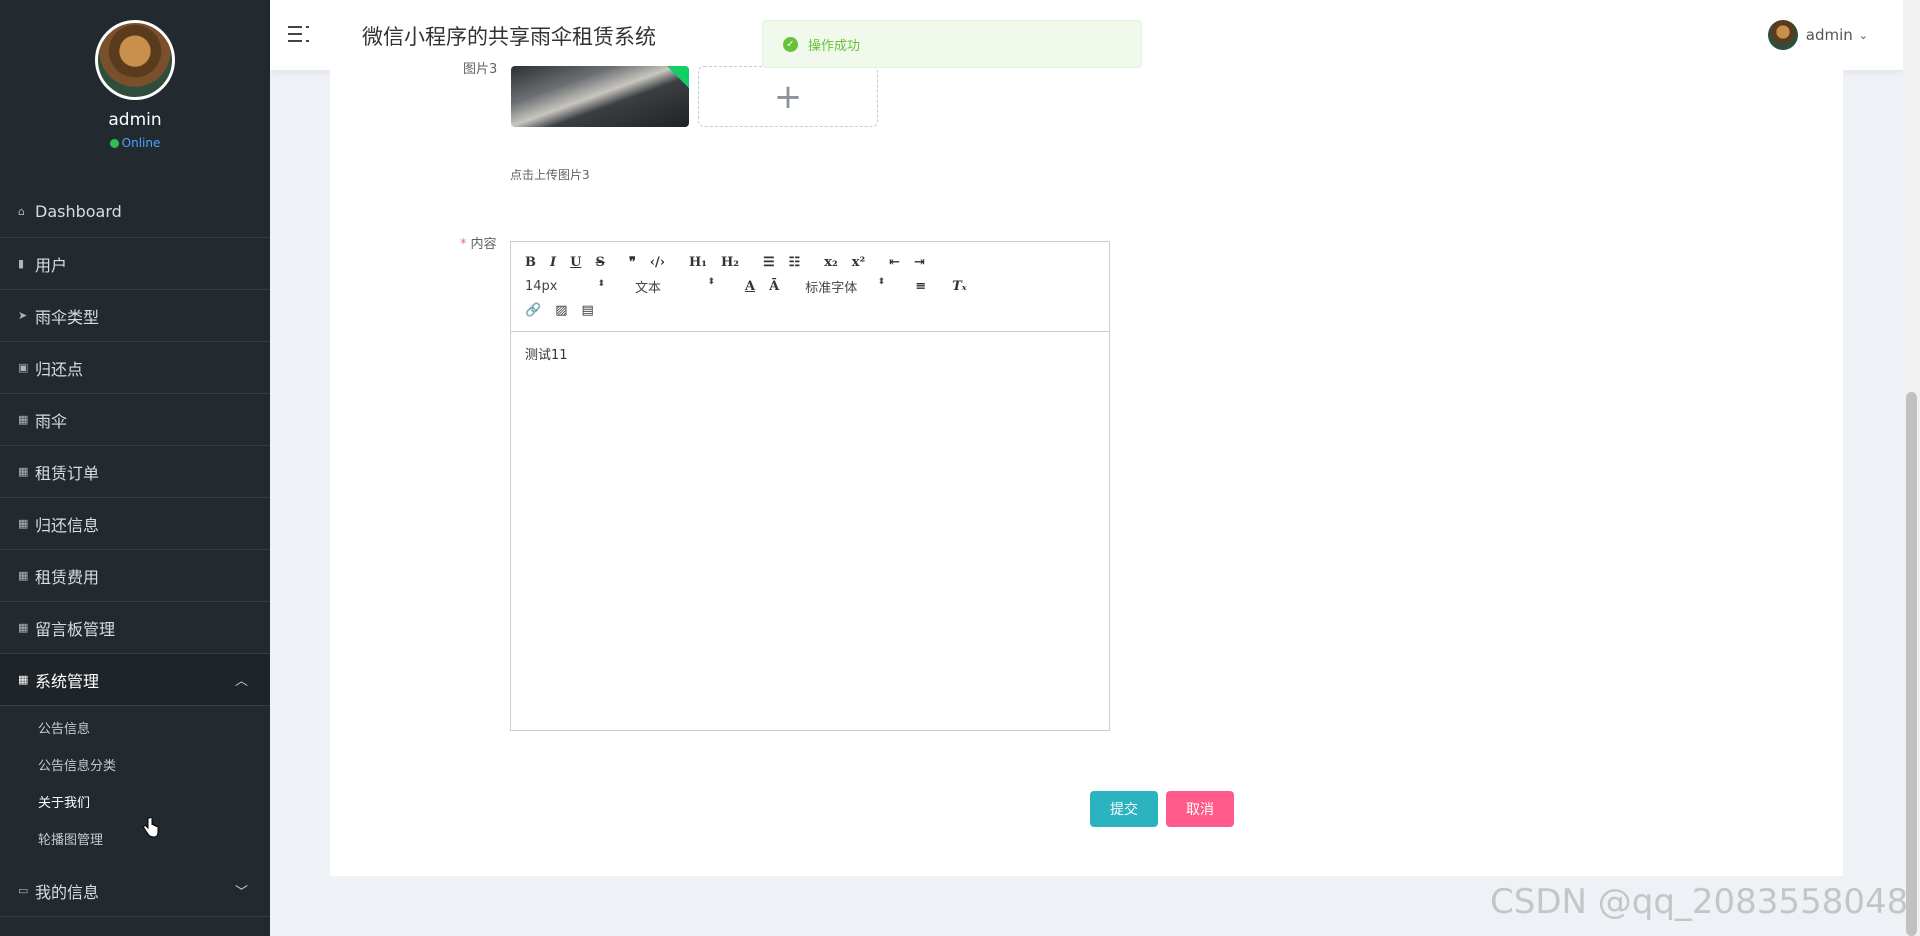 Image resolution: width=1920 pixels, height=936 pixels. What do you see at coordinates (21, 211) in the screenshot?
I see `home-icon: ⌂` at bounding box center [21, 211].